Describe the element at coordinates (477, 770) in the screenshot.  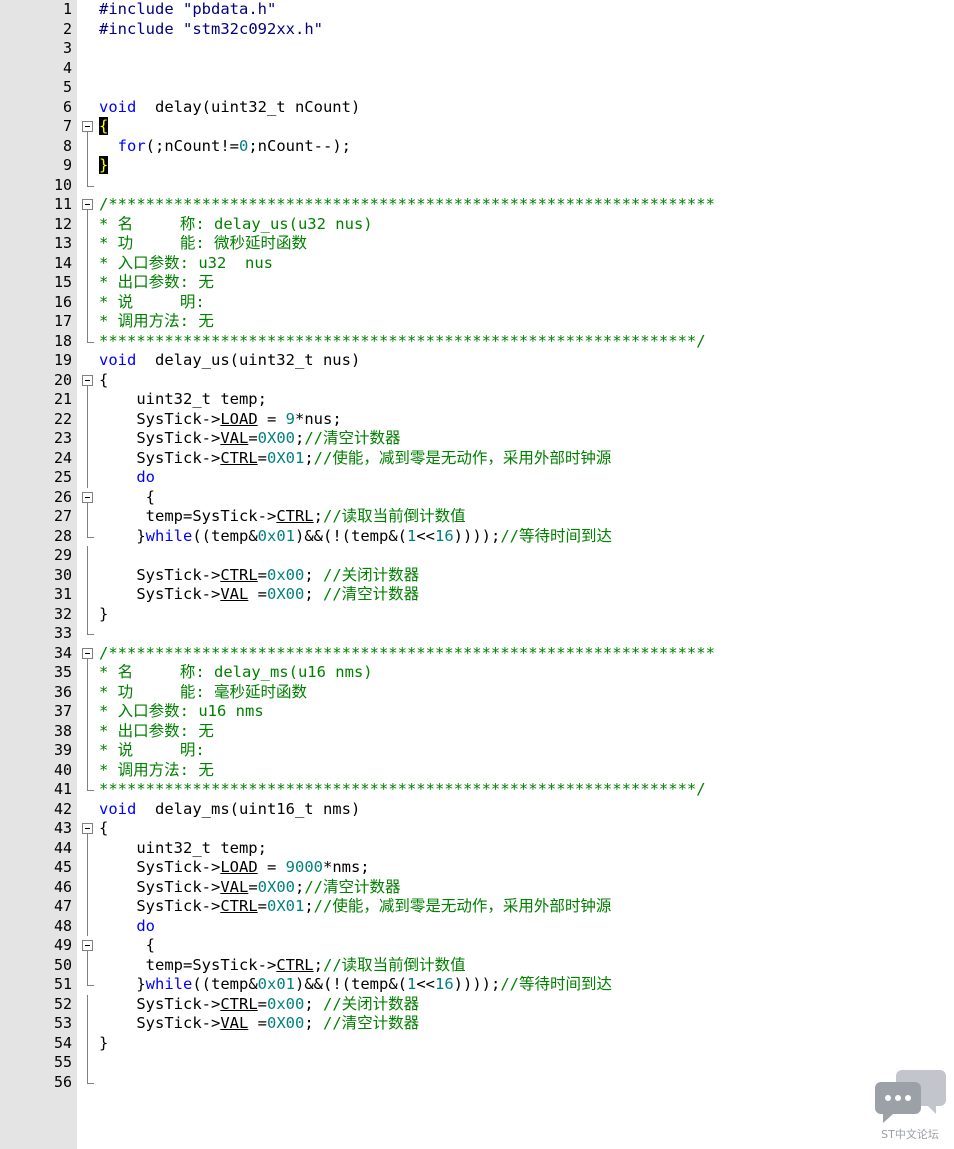
I see `code-line: 40 * 调用方法: 无` at that location.